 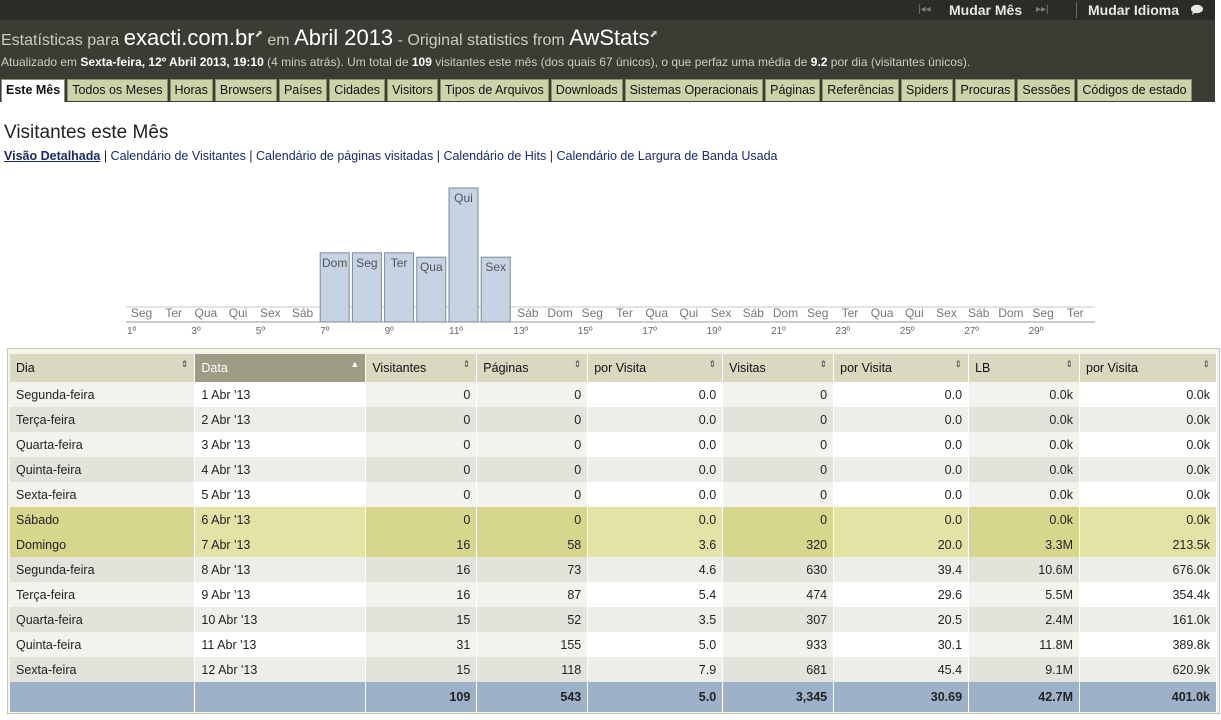 What do you see at coordinates (344, 37) in the screenshot?
I see `period-label: Abril 2013` at bounding box center [344, 37].